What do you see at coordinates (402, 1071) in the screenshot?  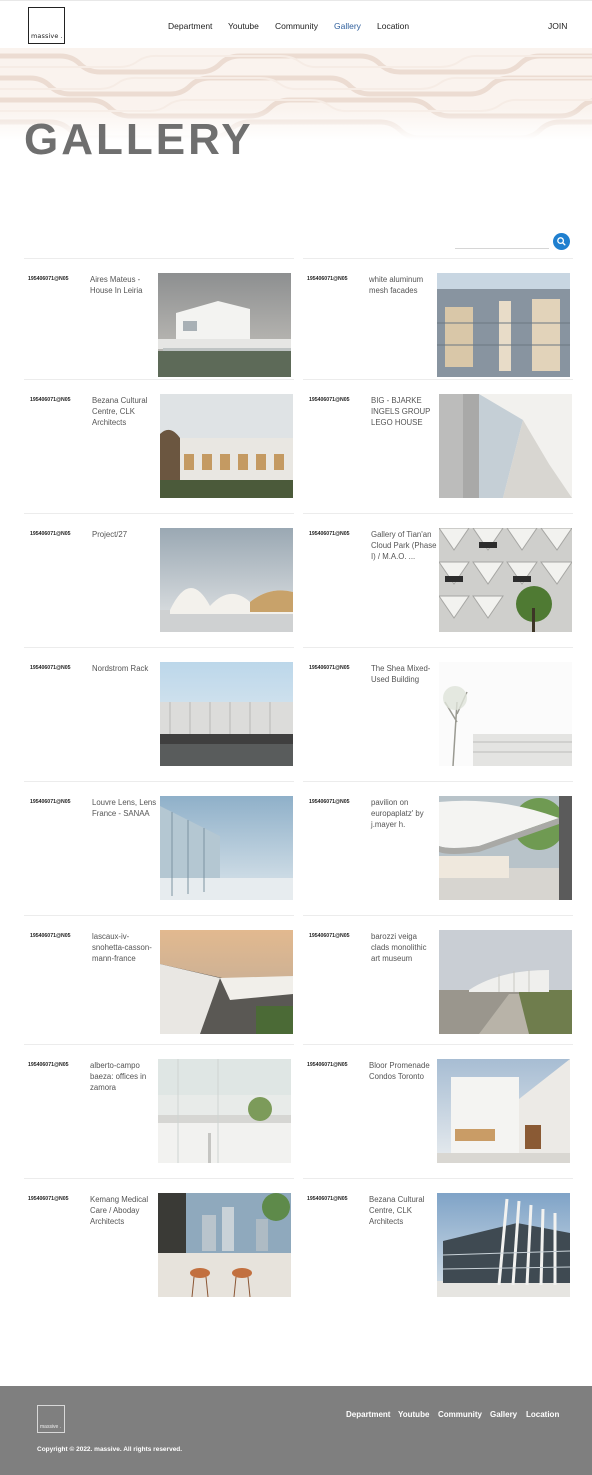 I see `card-title: Bloor Promenade Condos Toronto` at bounding box center [402, 1071].